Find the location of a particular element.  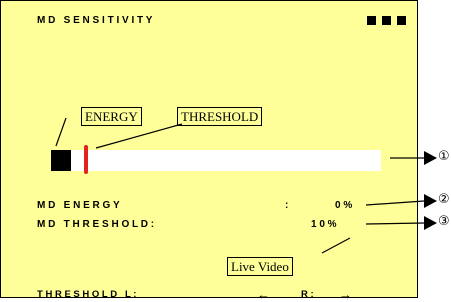

callout-1-arrowhead-icon is located at coordinates (430, 158).